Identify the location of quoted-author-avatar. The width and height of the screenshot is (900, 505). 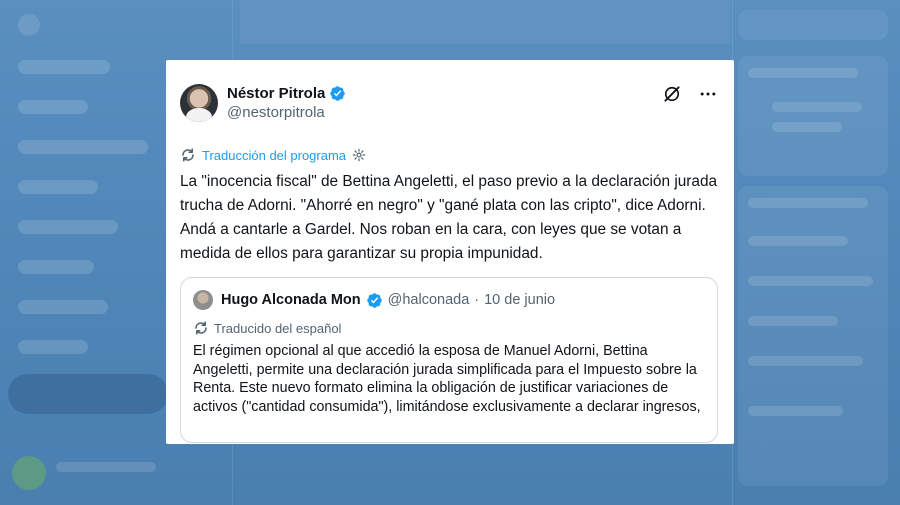
(203, 300).